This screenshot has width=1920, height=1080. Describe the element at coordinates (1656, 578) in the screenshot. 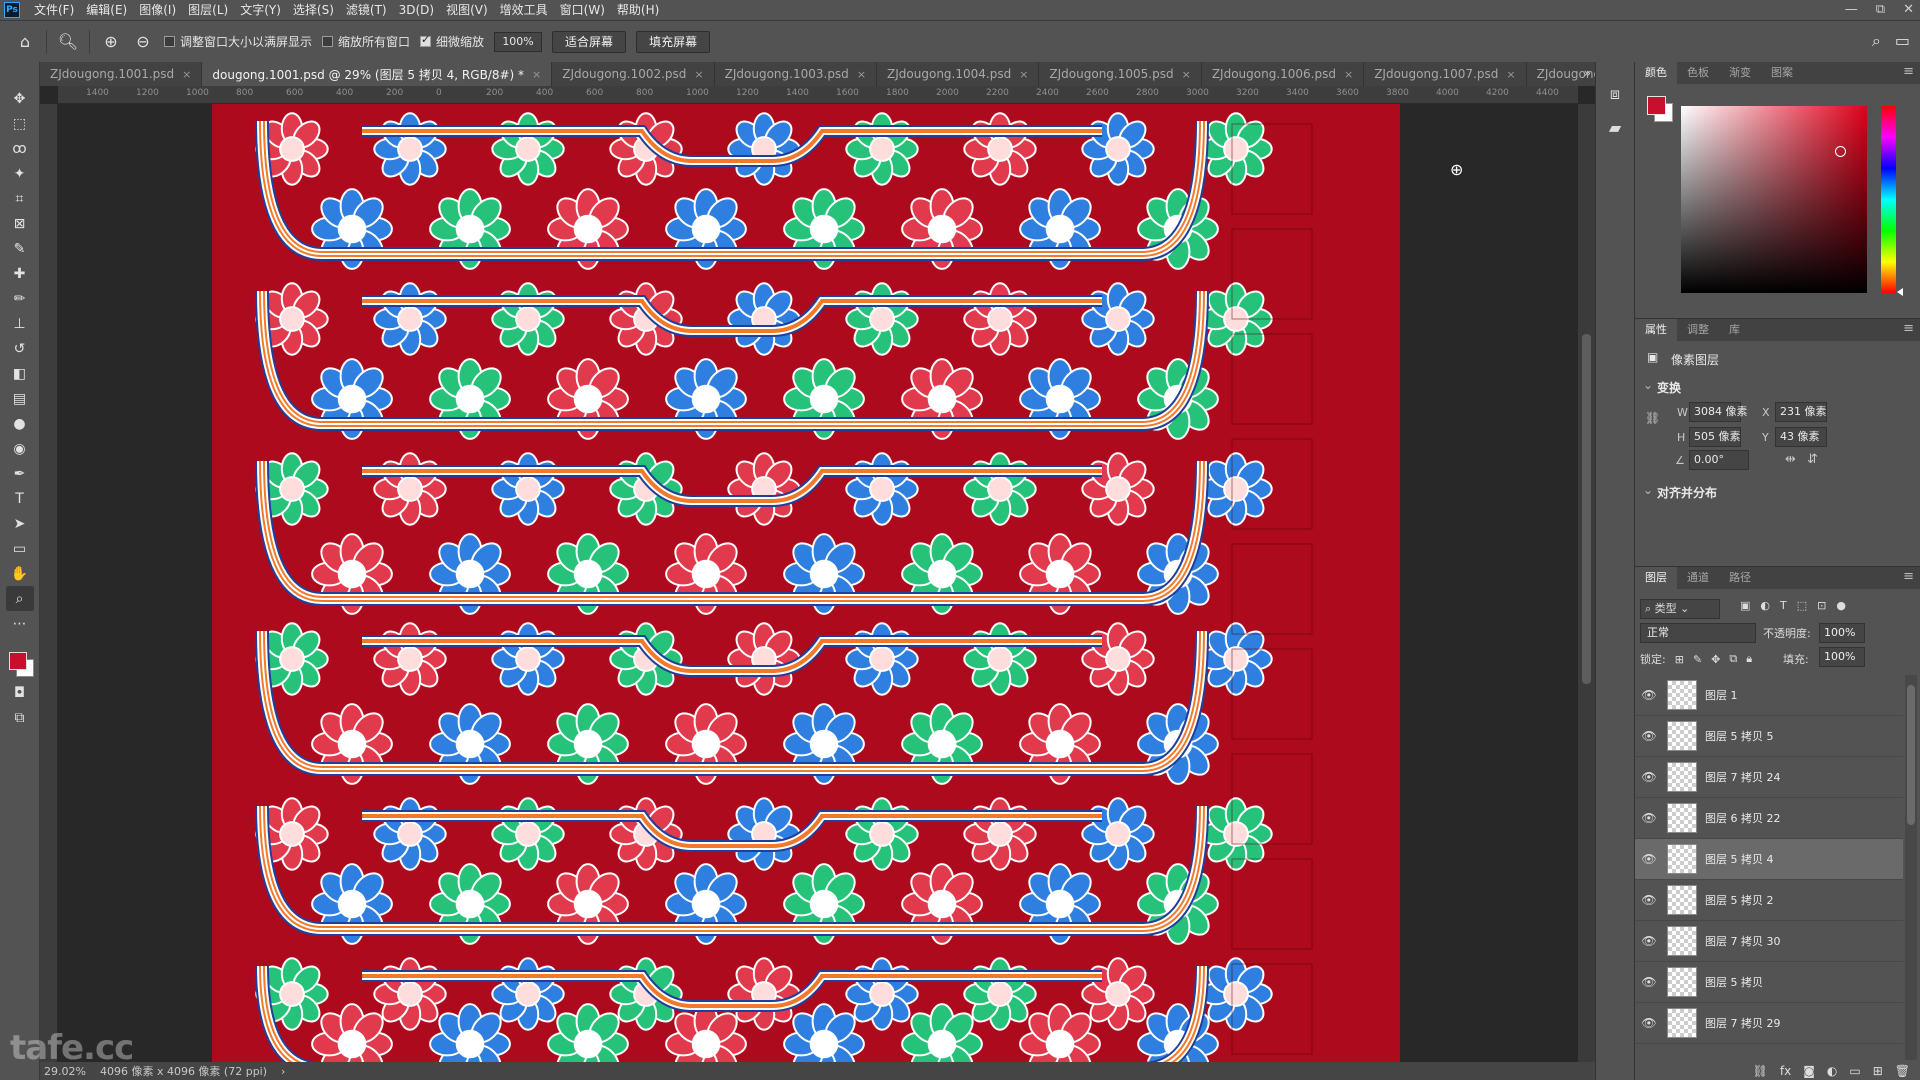

I see `tab-layers: 图层` at that location.